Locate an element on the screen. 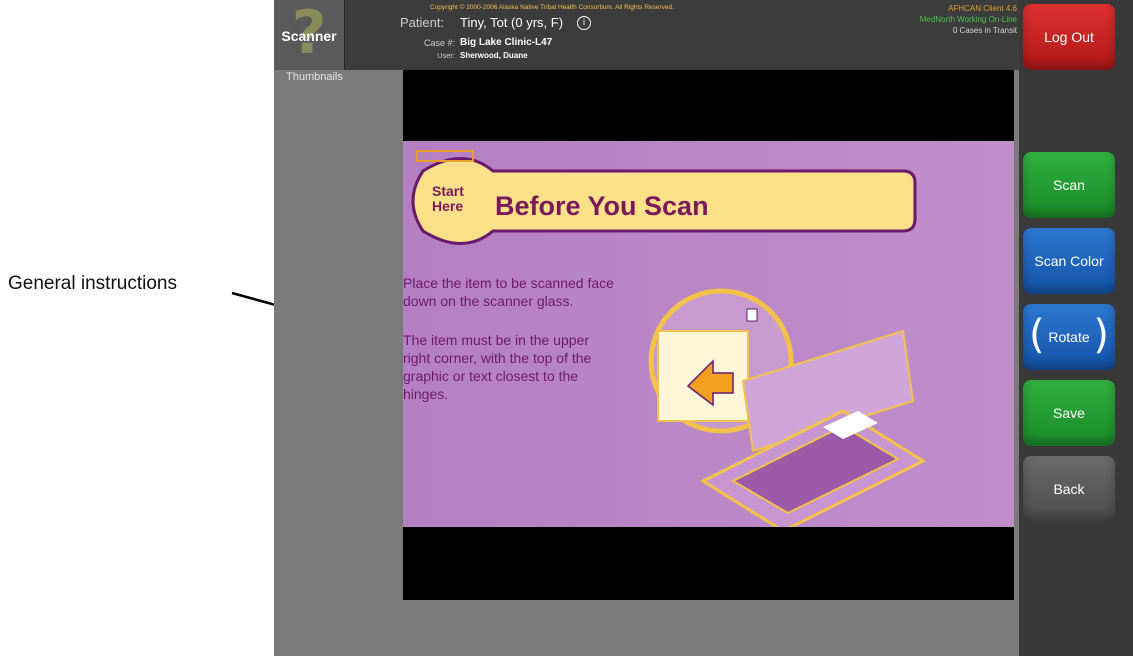  back-button: Back is located at coordinates (1069, 489).